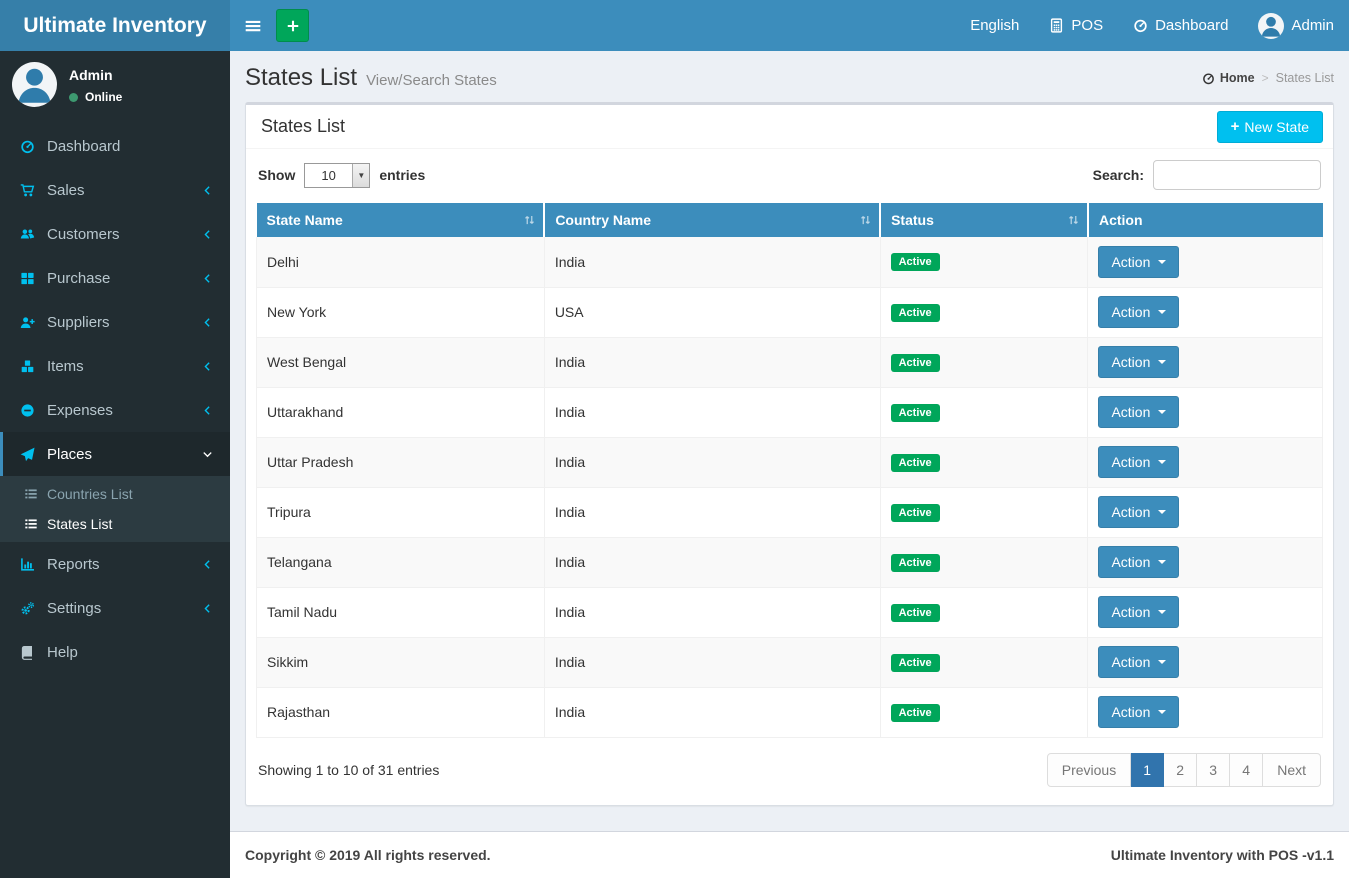  Describe the element at coordinates (115, 454) in the screenshot. I see `sidebar-item-places: Places` at that location.